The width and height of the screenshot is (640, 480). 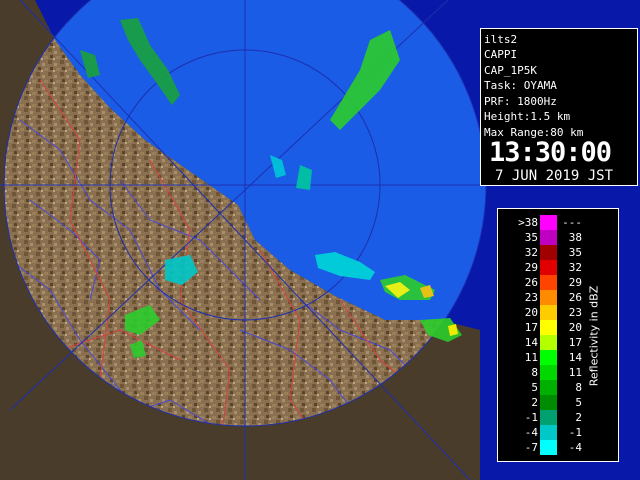 I want to click on legend-upper-bound: 32, so click(x=575, y=267).